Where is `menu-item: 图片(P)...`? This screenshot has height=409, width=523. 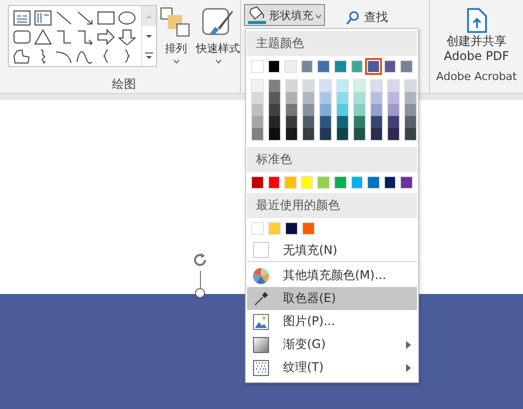 menu-item: 图片(P)... is located at coordinates (332, 321).